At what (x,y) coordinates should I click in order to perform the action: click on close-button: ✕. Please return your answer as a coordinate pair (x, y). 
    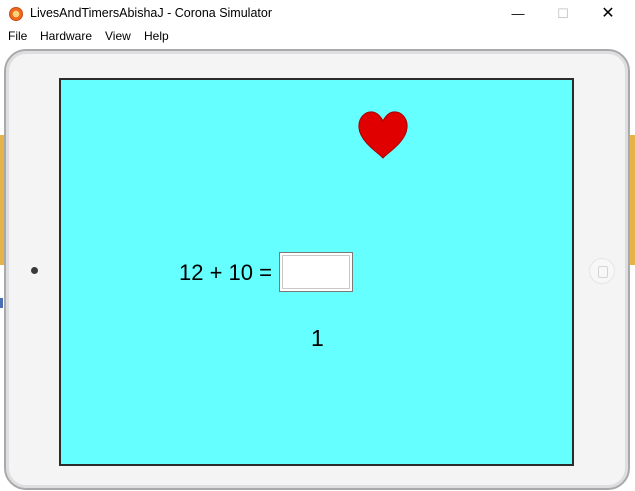
    Looking at the image, I should click on (608, 14).